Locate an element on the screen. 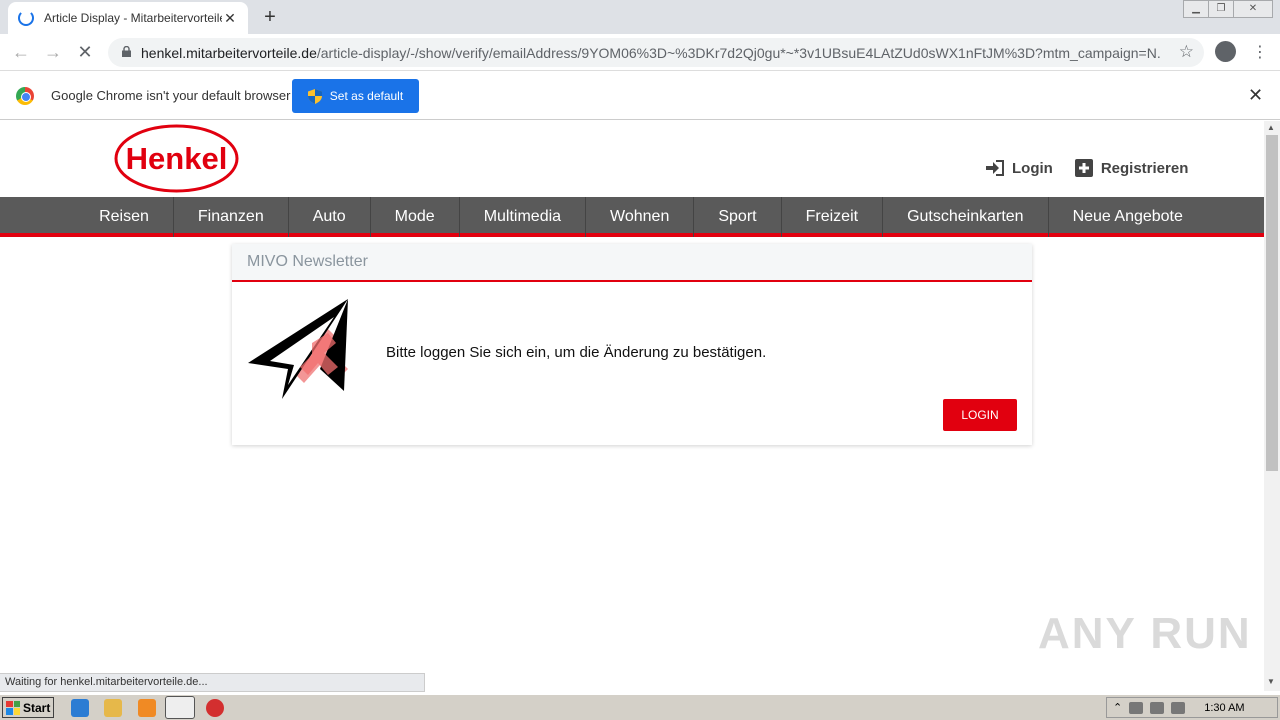 Image resolution: width=1280 pixels, height=720 pixels. shield-icon is located at coordinates (314, 96).